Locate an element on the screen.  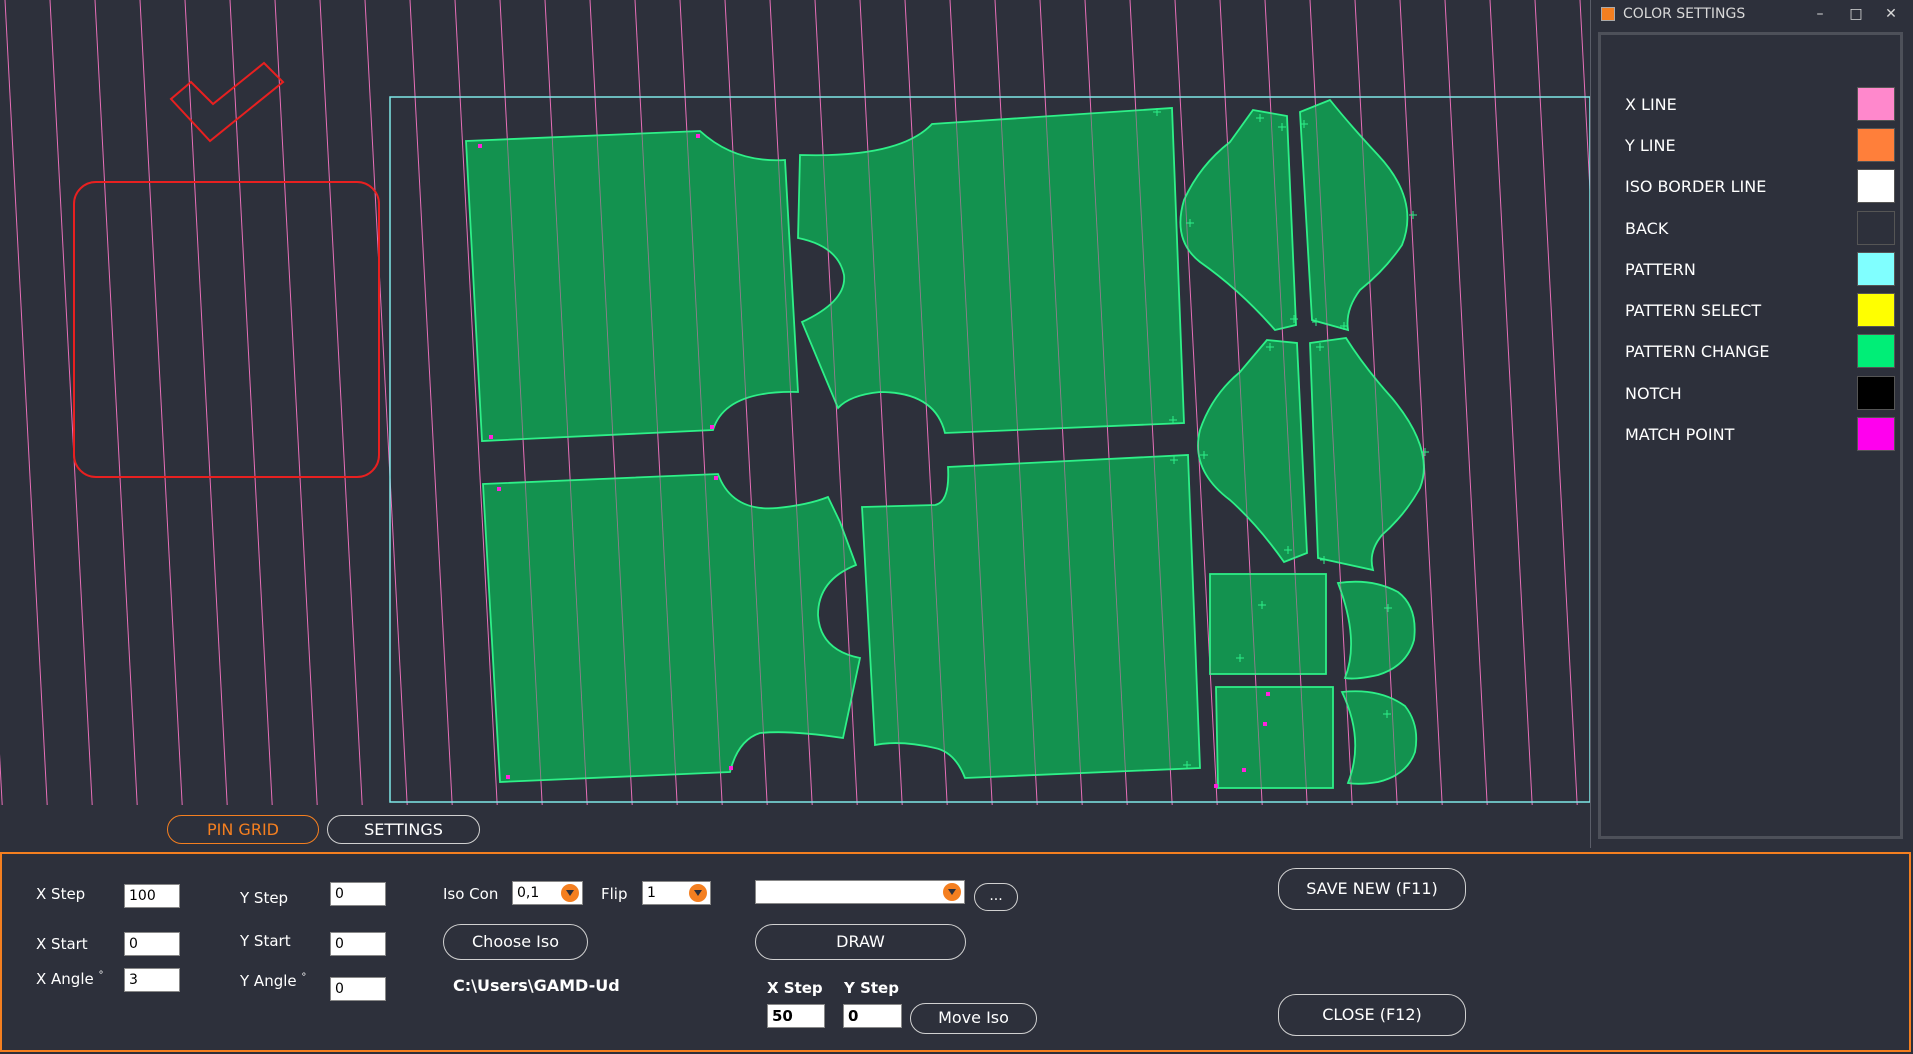
move-x-step-input: 50 is located at coordinates (796, 1016).